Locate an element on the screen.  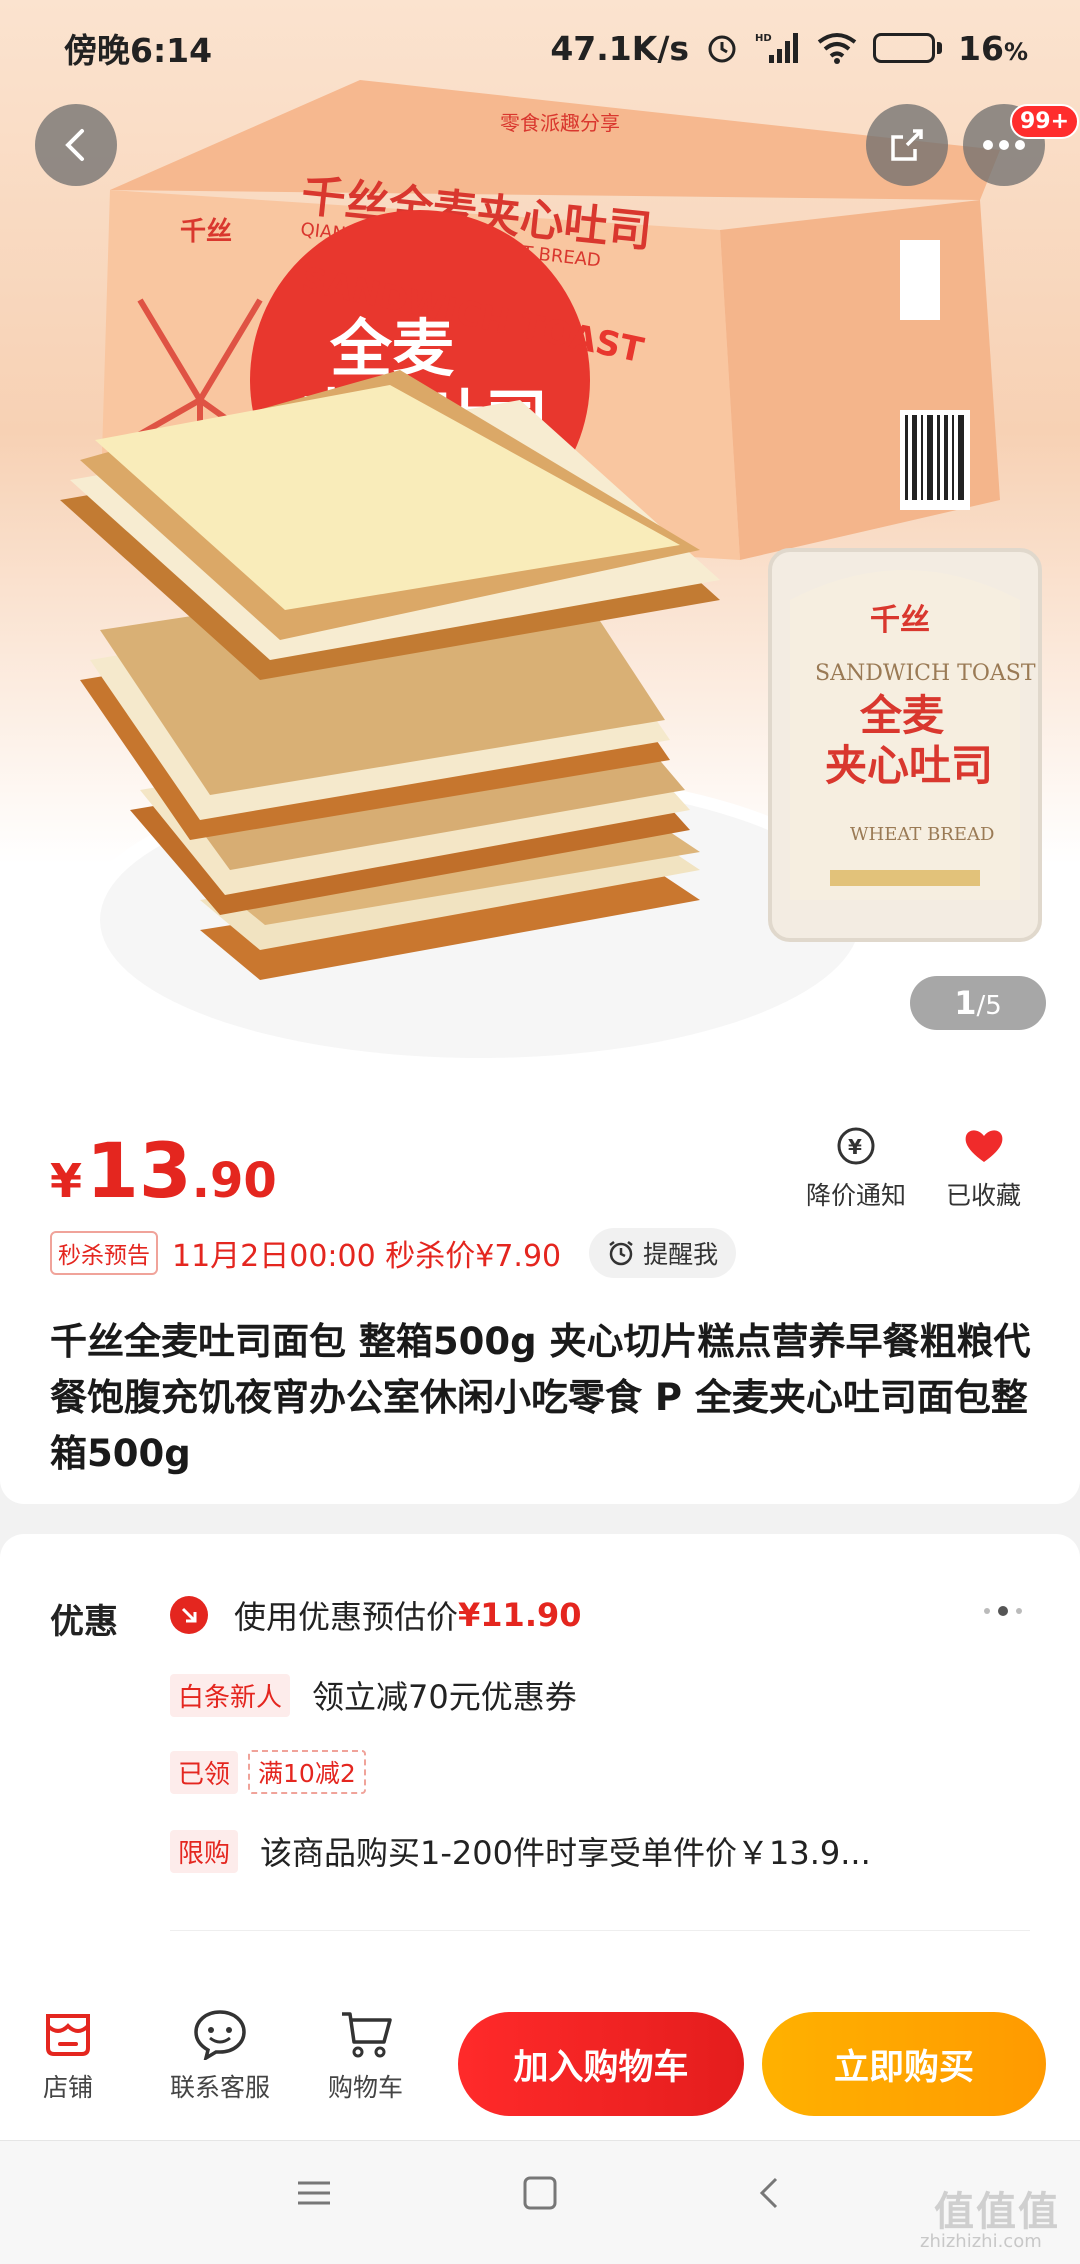
flash-sale-text: 11月2日00:00 秒杀价¥7.90 is located at coordinates (367, 1256).